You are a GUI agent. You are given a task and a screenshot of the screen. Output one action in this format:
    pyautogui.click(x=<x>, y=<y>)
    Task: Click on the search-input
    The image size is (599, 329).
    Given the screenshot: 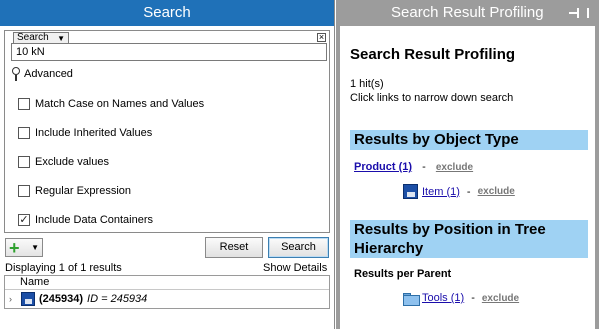 What is the action you would take?
    pyautogui.click(x=169, y=52)
    